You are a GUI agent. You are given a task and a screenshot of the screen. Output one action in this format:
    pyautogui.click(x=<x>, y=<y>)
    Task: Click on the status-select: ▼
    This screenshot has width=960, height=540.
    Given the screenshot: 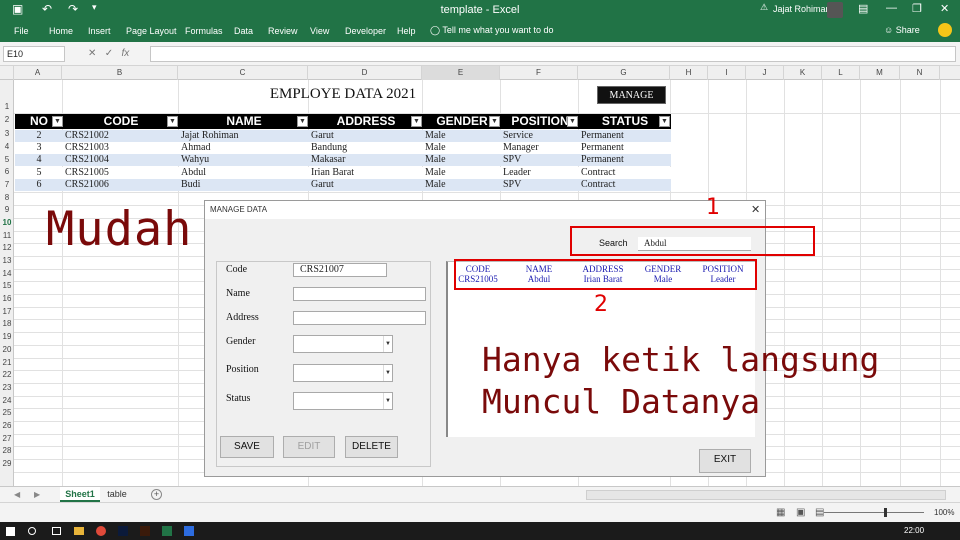 What is the action you would take?
    pyautogui.click(x=343, y=401)
    